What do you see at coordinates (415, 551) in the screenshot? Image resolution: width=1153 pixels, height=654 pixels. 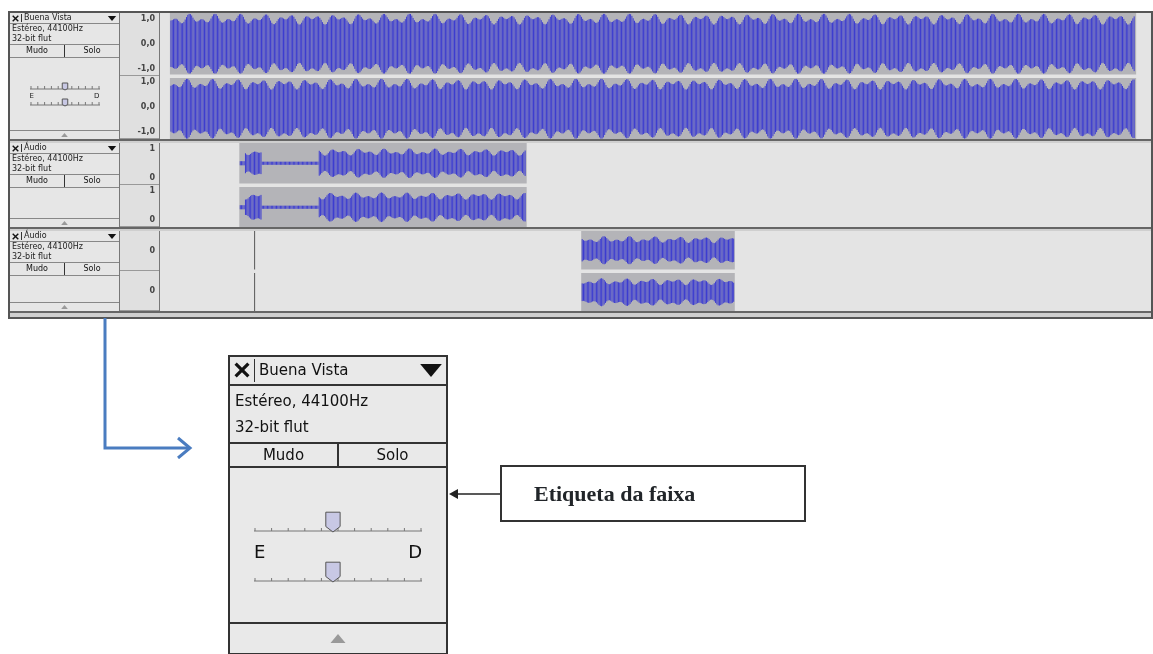 I see `pan-right-label: D` at bounding box center [415, 551].